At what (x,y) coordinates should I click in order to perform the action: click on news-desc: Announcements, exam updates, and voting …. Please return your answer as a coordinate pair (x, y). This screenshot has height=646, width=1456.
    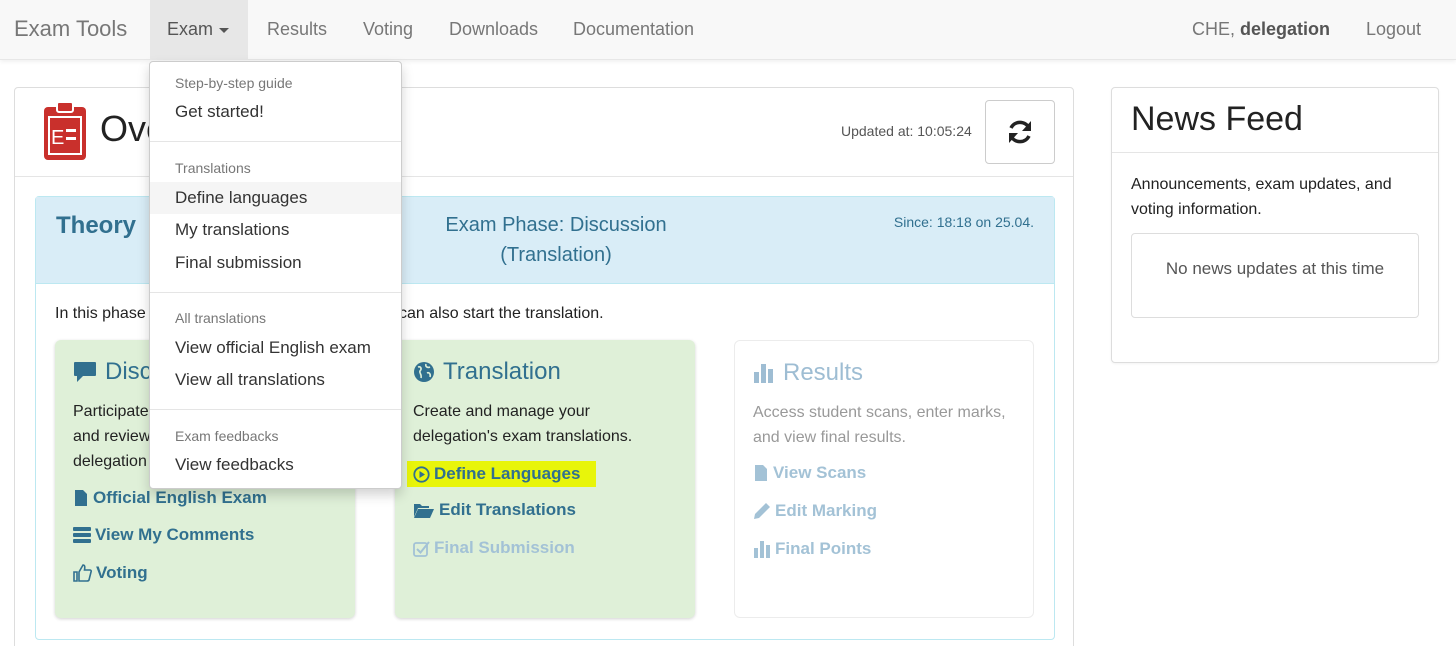
    Looking at the image, I should click on (1261, 197).